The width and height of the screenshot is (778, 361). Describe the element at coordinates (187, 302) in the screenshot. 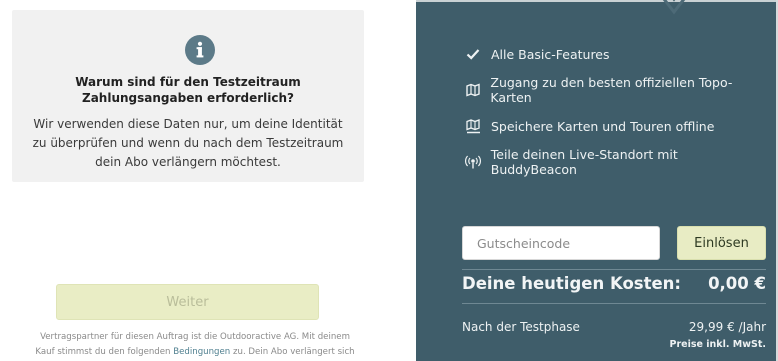

I see `next-button: Weiter` at that location.